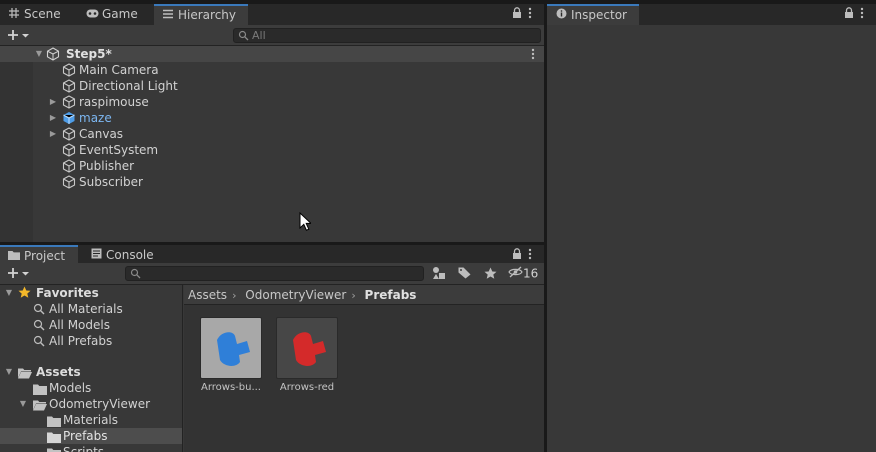 This screenshot has width=876, height=452. I want to click on asset-tile: Arrows-red, so click(305, 354).